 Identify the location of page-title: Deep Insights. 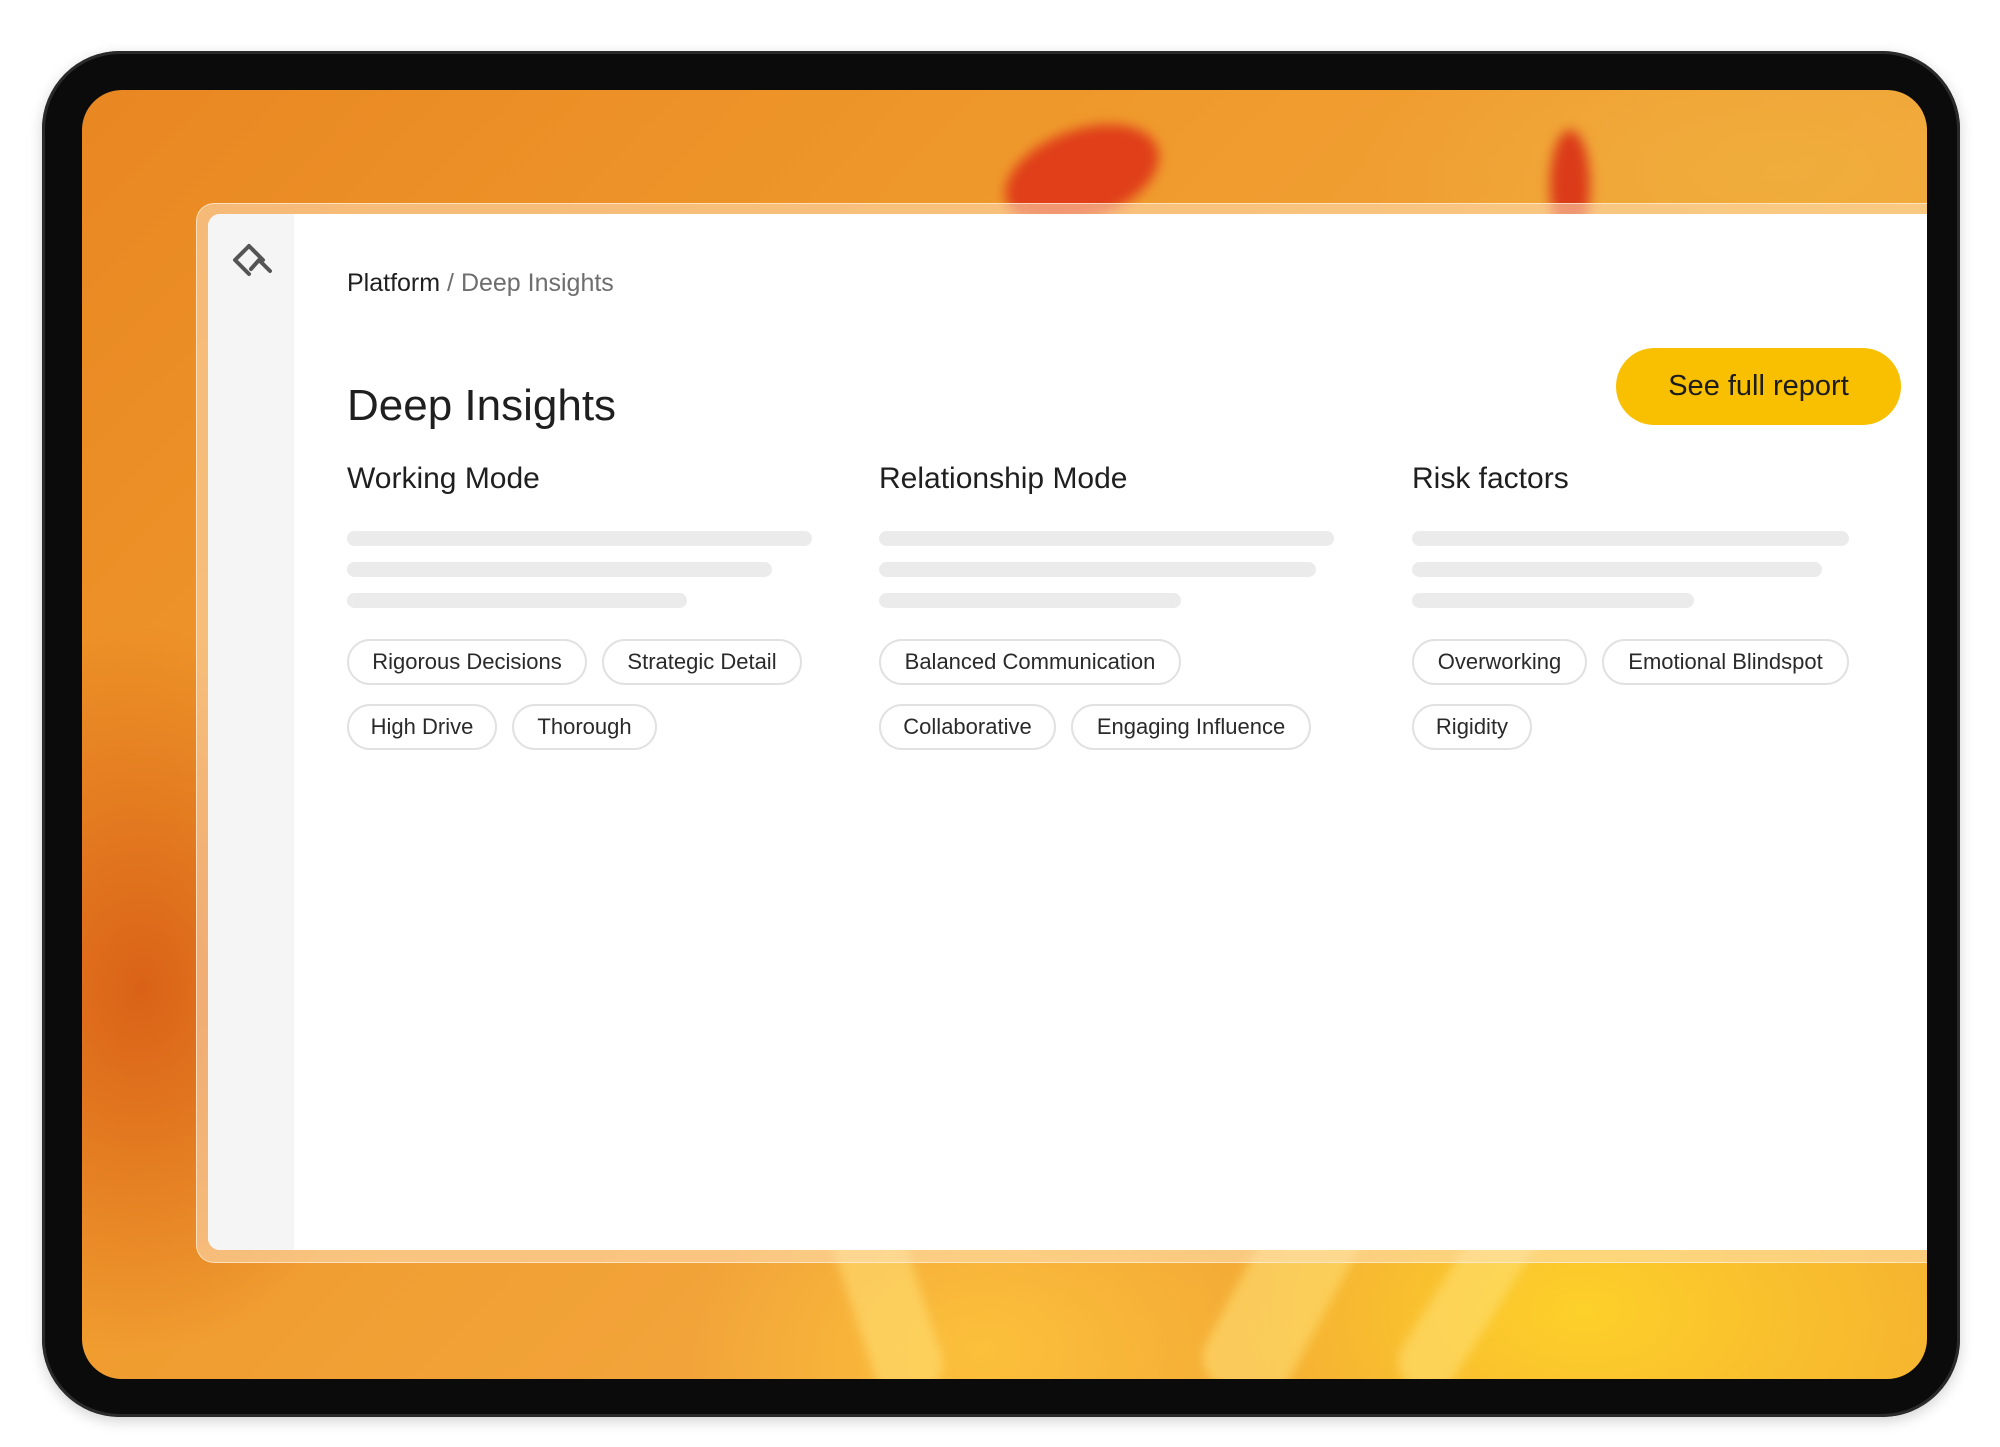
(482, 406).